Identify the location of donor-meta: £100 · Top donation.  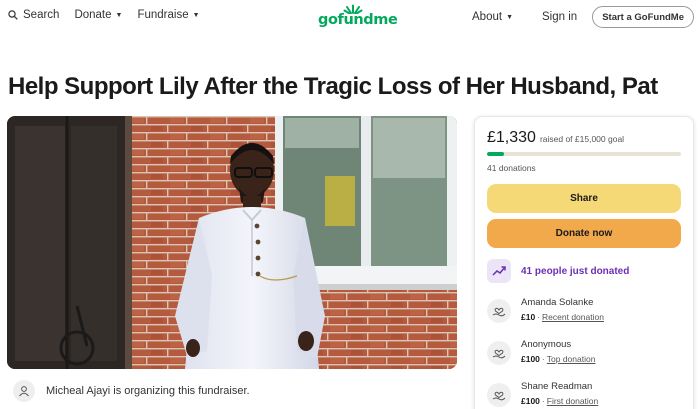
(558, 359).